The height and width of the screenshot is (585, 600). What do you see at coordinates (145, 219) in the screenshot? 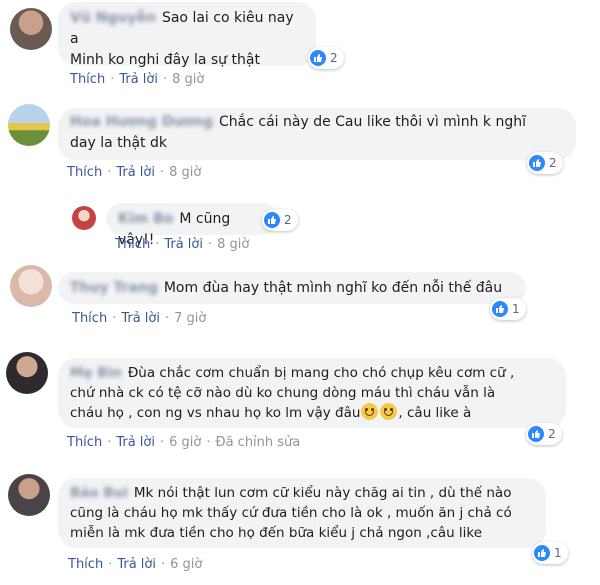
I see `comment-author: Kim Bo` at bounding box center [145, 219].